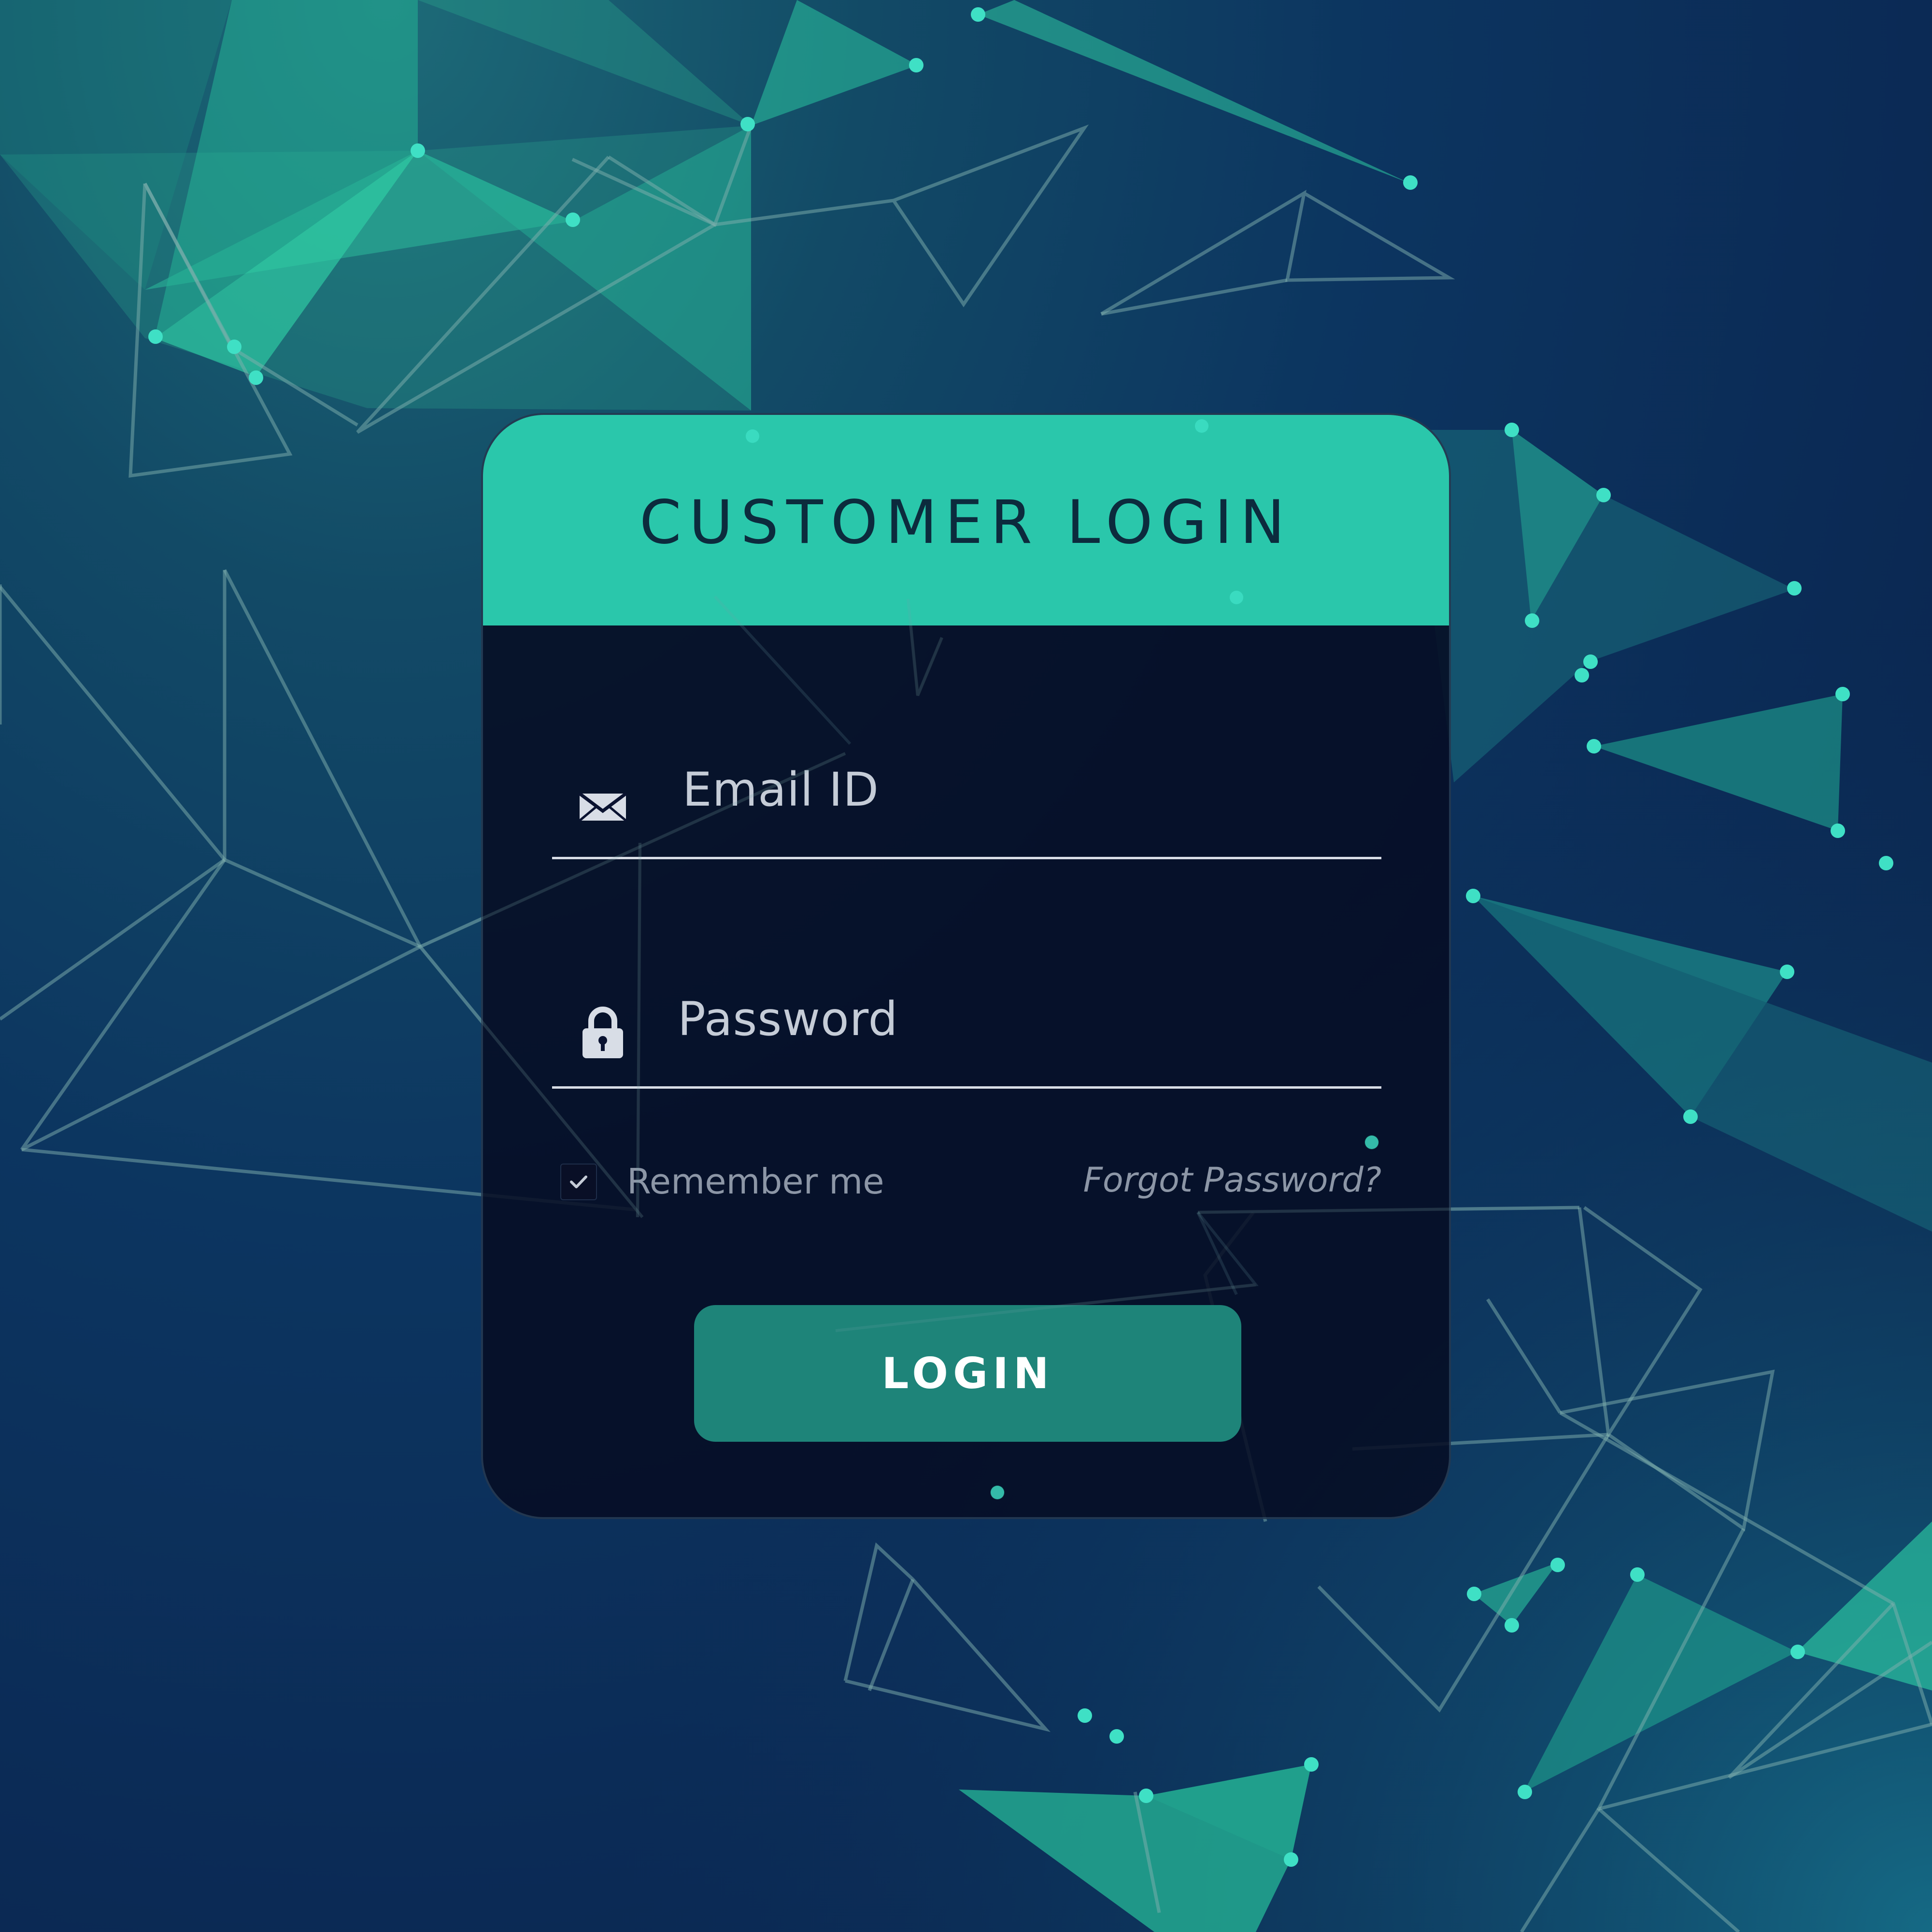  What do you see at coordinates (602, 1032) in the screenshot?
I see `lock-icon` at bounding box center [602, 1032].